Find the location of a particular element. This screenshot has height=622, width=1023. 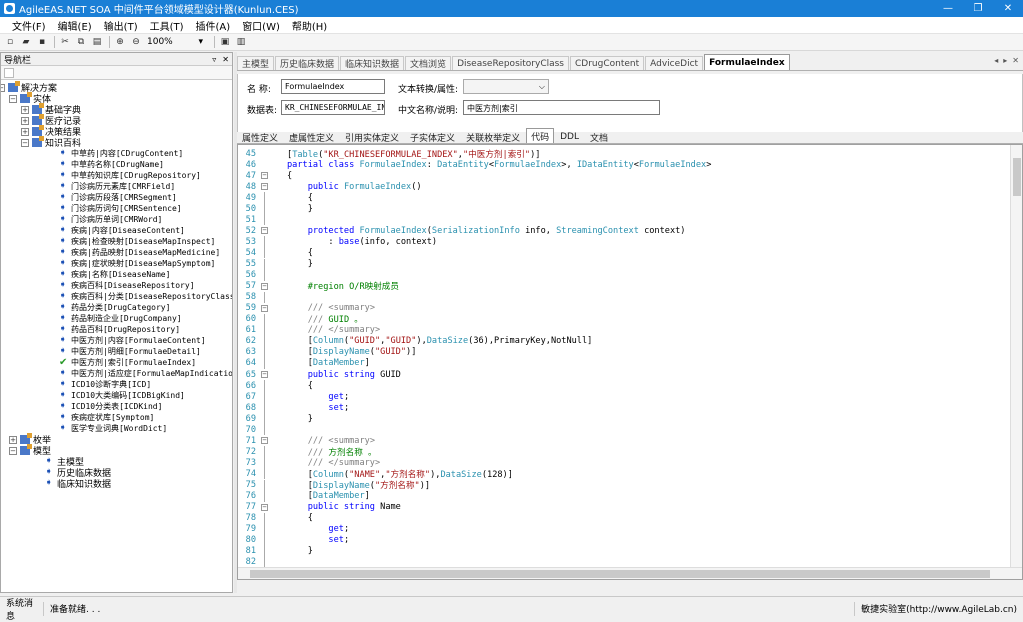

tree-node: ➧ 疾病|药品映射[DiseaseMapMedicine] is located at coordinates (139, 252).